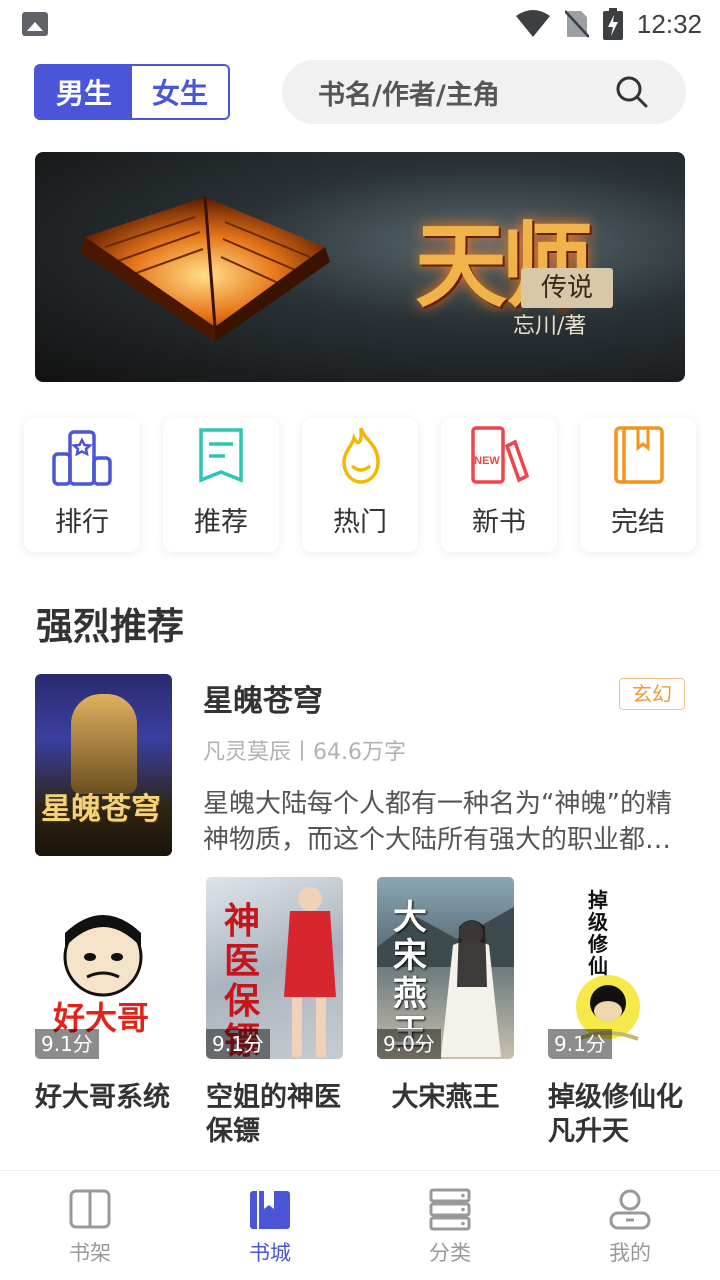  Describe the element at coordinates (103, 968) in the screenshot. I see `book-cover: 好大哥 9.1分` at that location.